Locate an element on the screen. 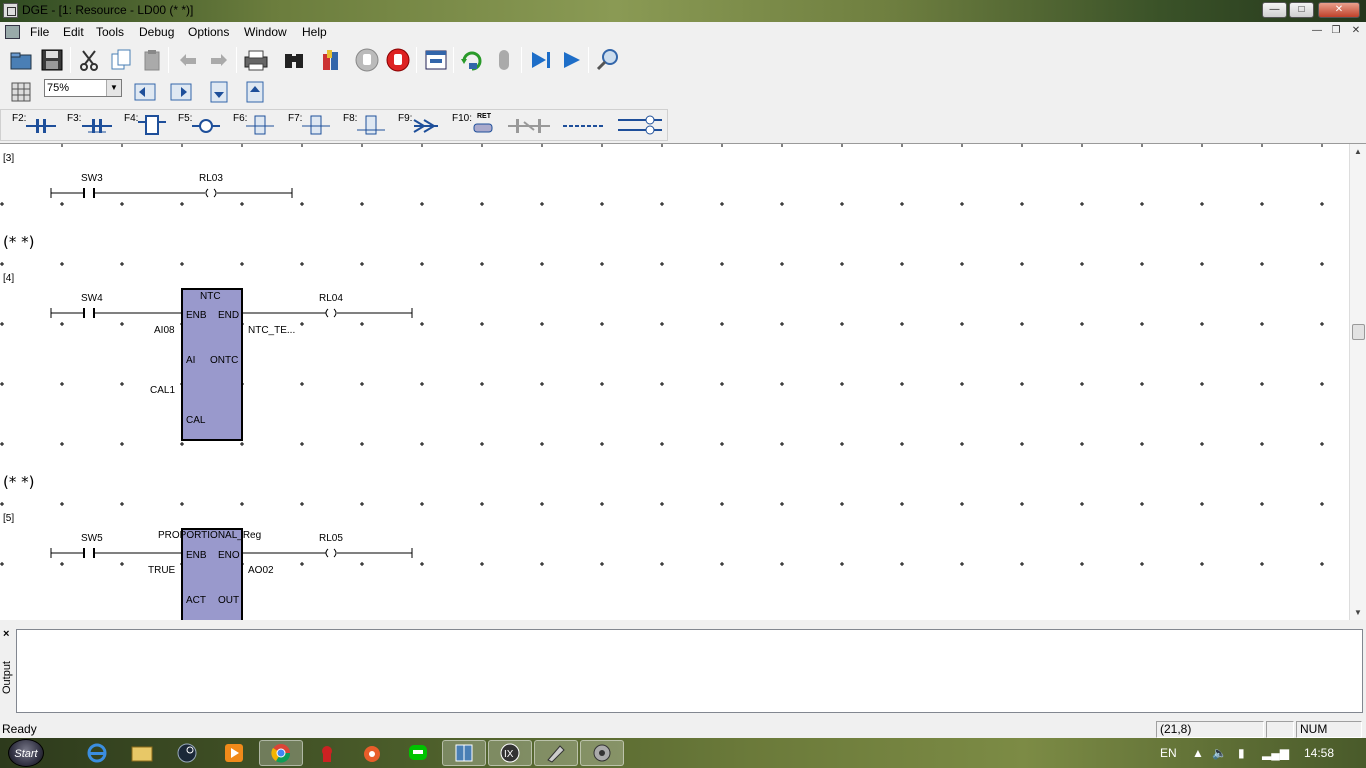 The image size is (1366, 768). menu-window: Window is located at coordinates (265, 32).